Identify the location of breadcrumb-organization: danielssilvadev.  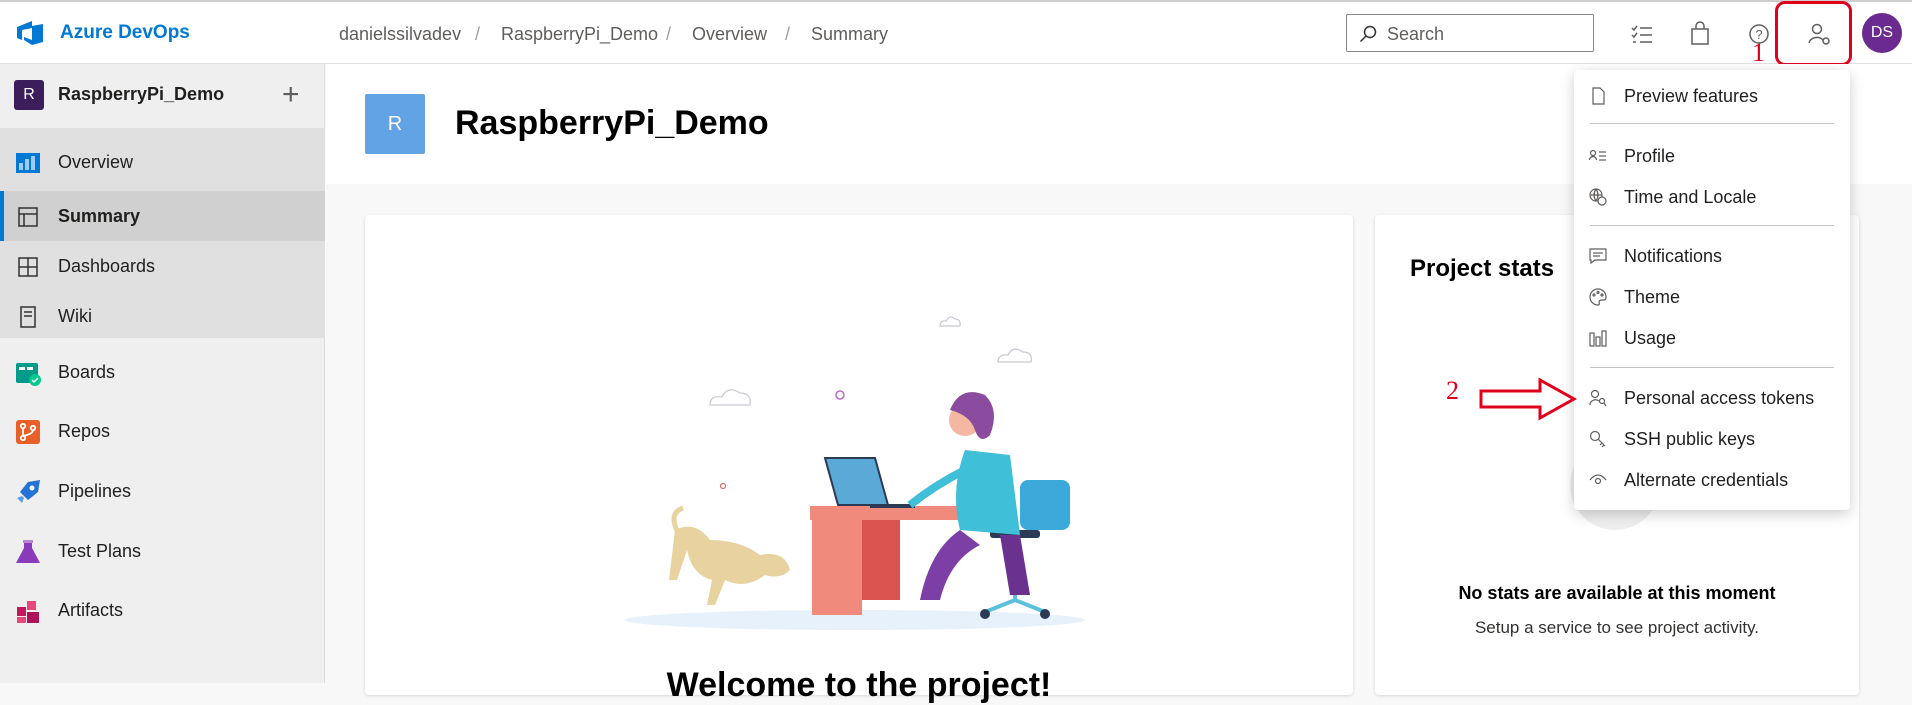
(400, 34).